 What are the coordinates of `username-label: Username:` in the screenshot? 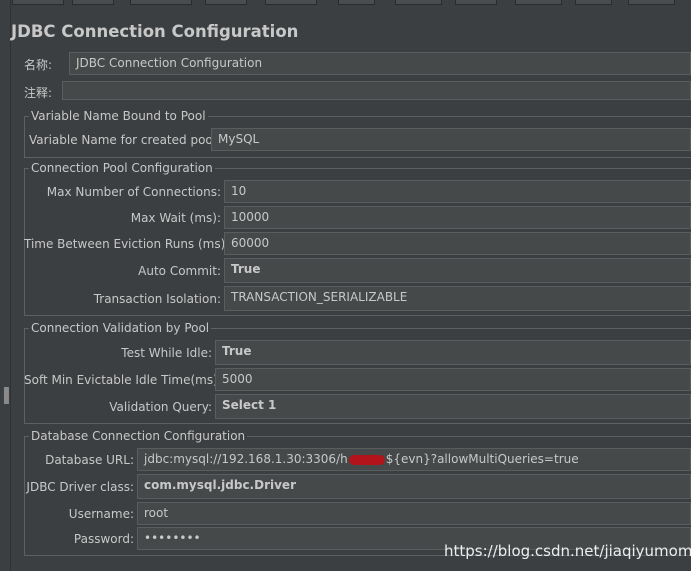 It's located at (101, 514).